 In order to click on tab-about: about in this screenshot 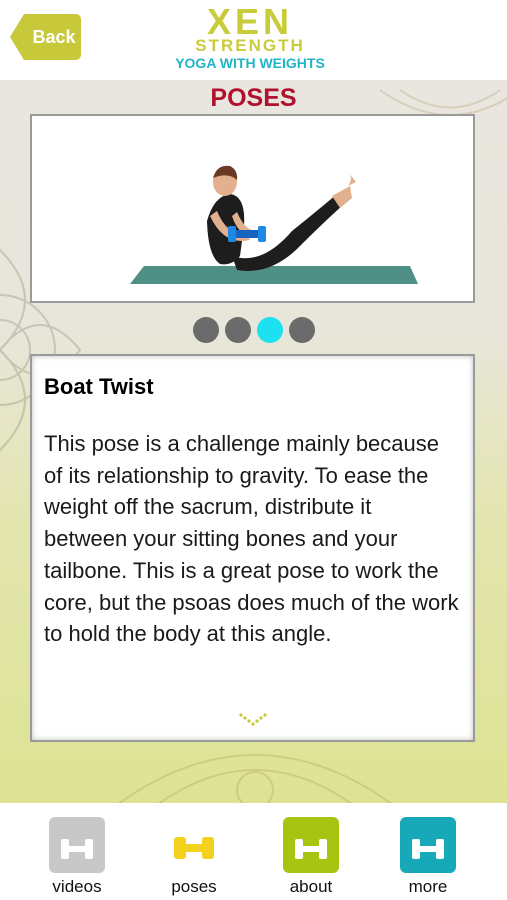, I will do `click(311, 857)`.